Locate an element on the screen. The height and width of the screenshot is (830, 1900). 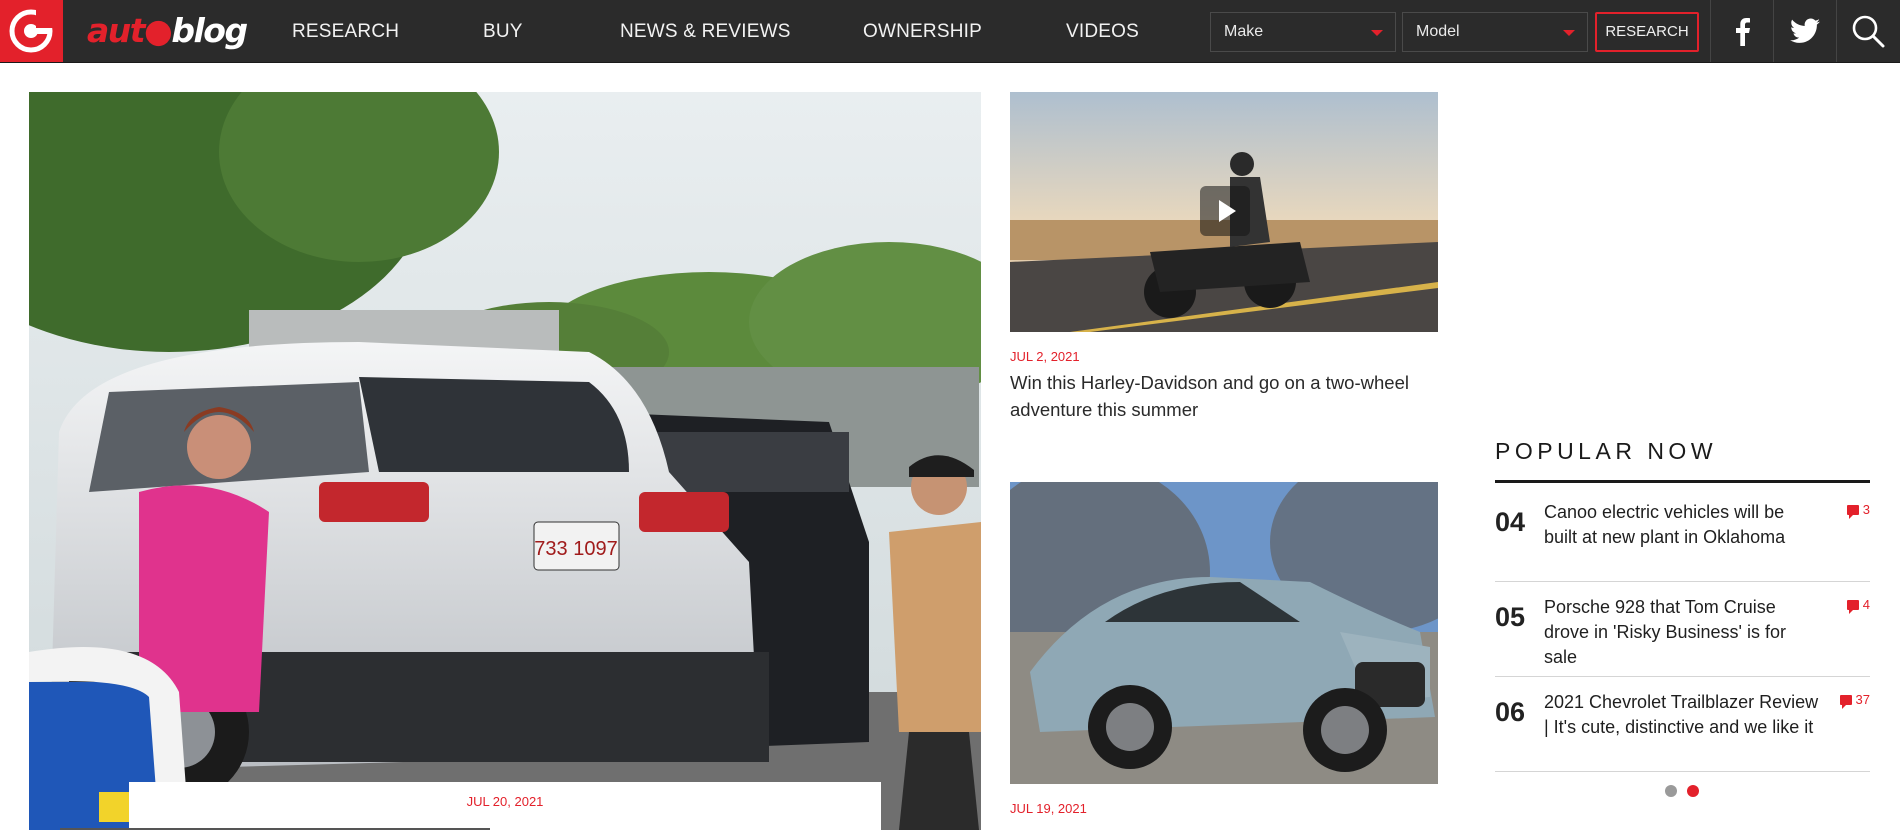
popular-rank: 04 is located at coordinates (1510, 522).